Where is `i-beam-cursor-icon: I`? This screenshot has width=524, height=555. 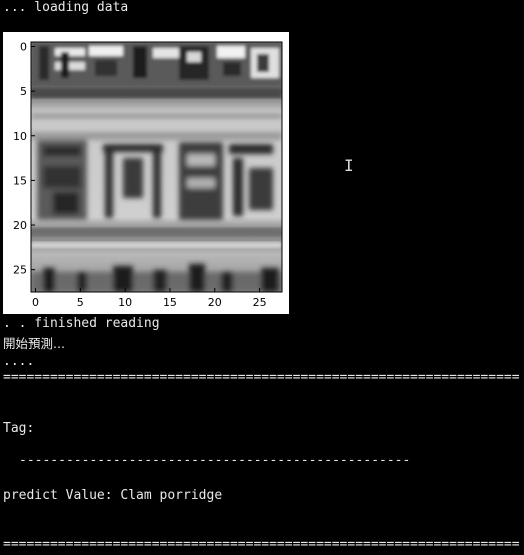
i-beam-cursor-icon: I is located at coordinates (349, 165).